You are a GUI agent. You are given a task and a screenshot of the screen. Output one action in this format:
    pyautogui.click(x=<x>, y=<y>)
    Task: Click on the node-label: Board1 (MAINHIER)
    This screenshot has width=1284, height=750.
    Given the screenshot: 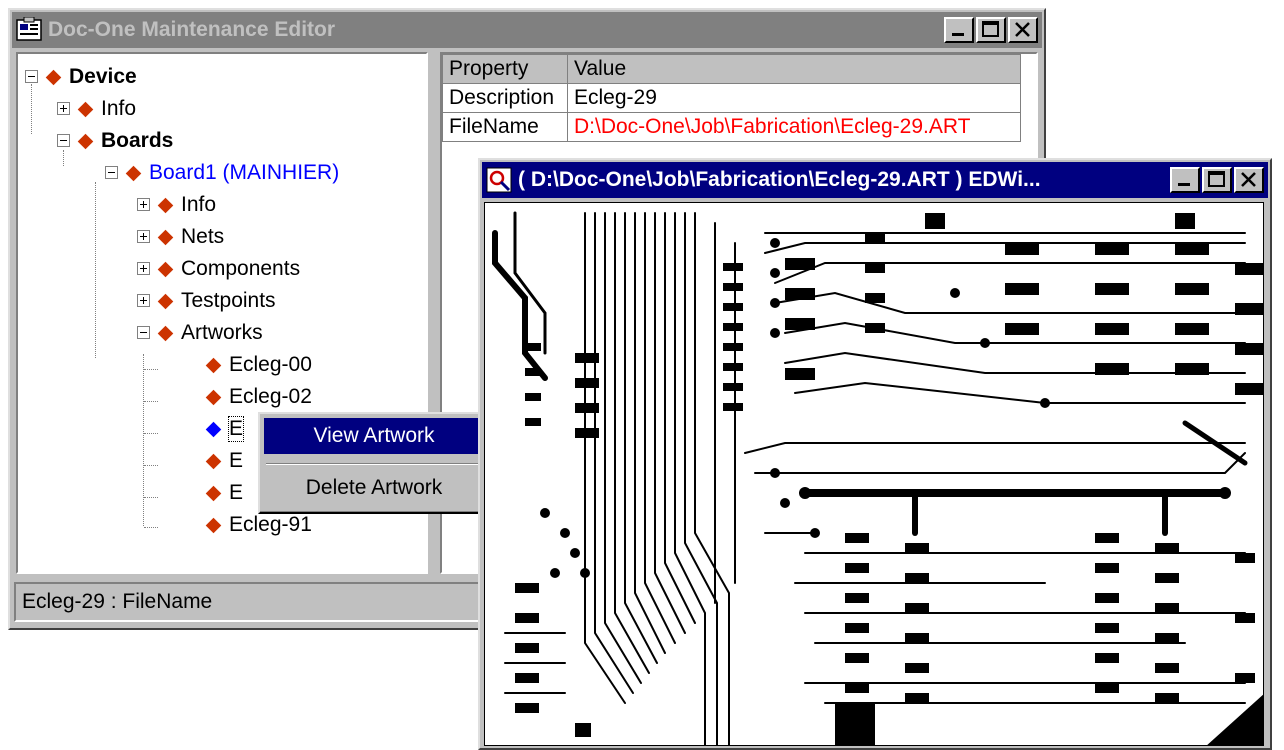 What is the action you would take?
    pyautogui.click(x=244, y=172)
    